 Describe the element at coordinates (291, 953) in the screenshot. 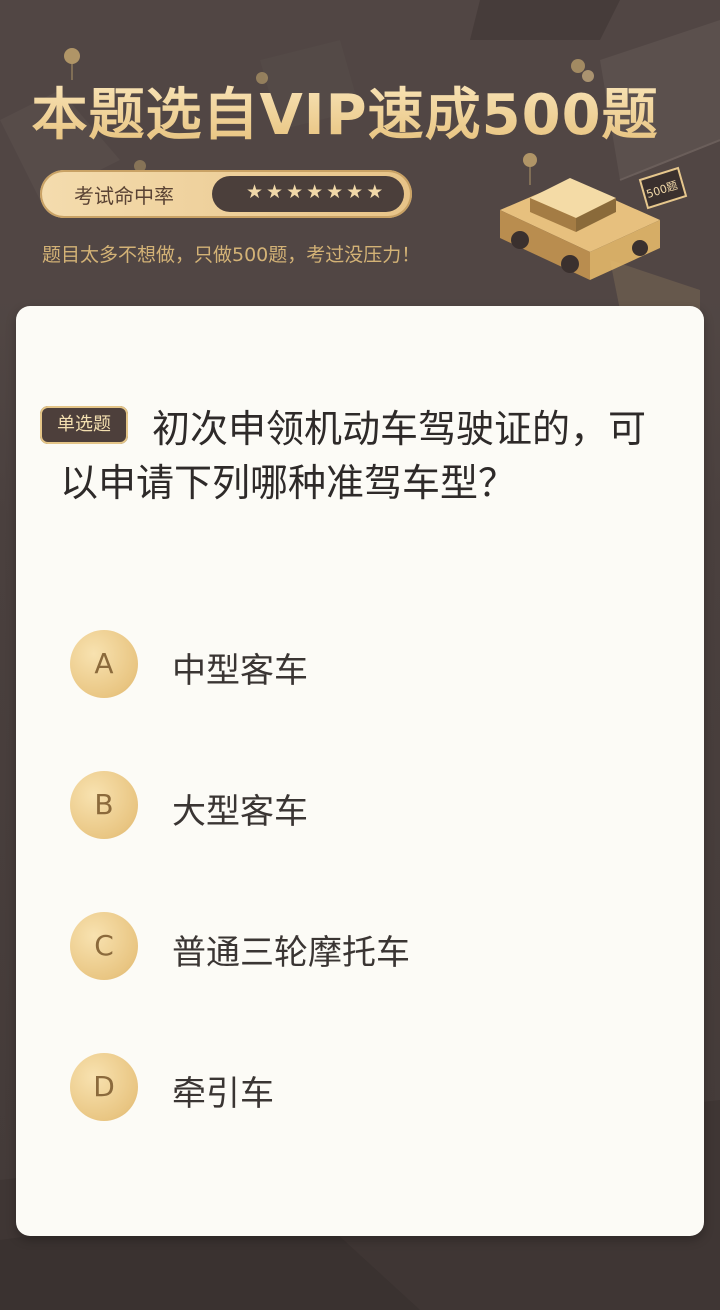

I see `option-c-text: 普通三轮摩托车` at that location.